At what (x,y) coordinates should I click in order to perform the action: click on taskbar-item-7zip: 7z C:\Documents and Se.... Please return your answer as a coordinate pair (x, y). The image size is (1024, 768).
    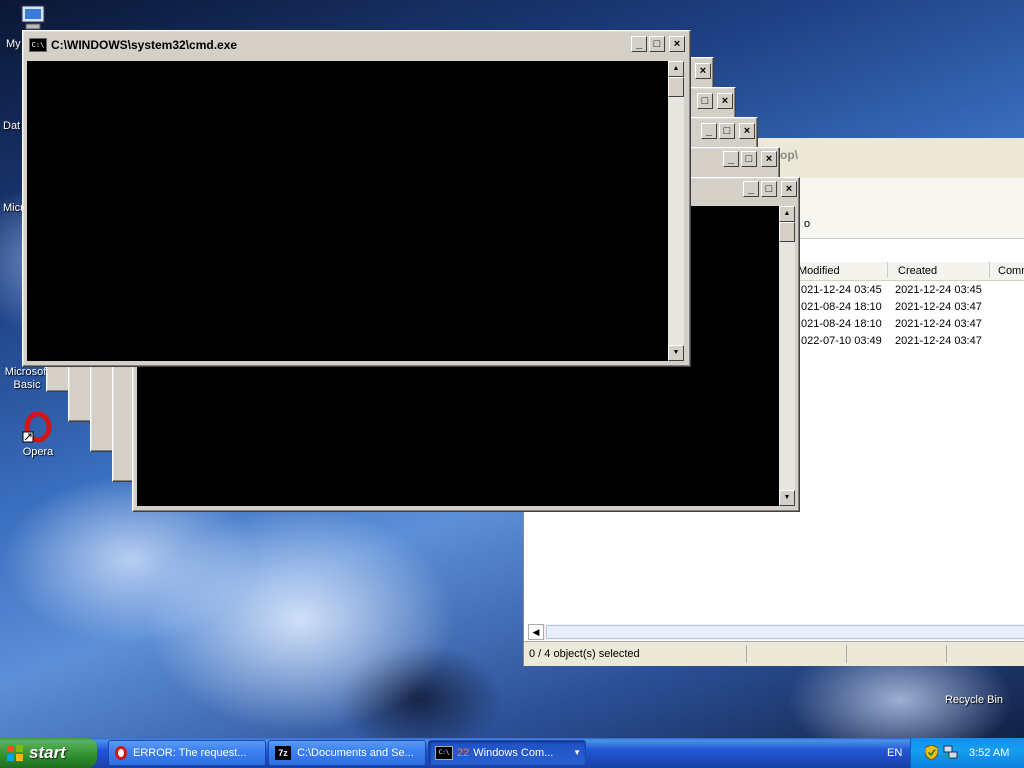
    Looking at the image, I should click on (347, 753).